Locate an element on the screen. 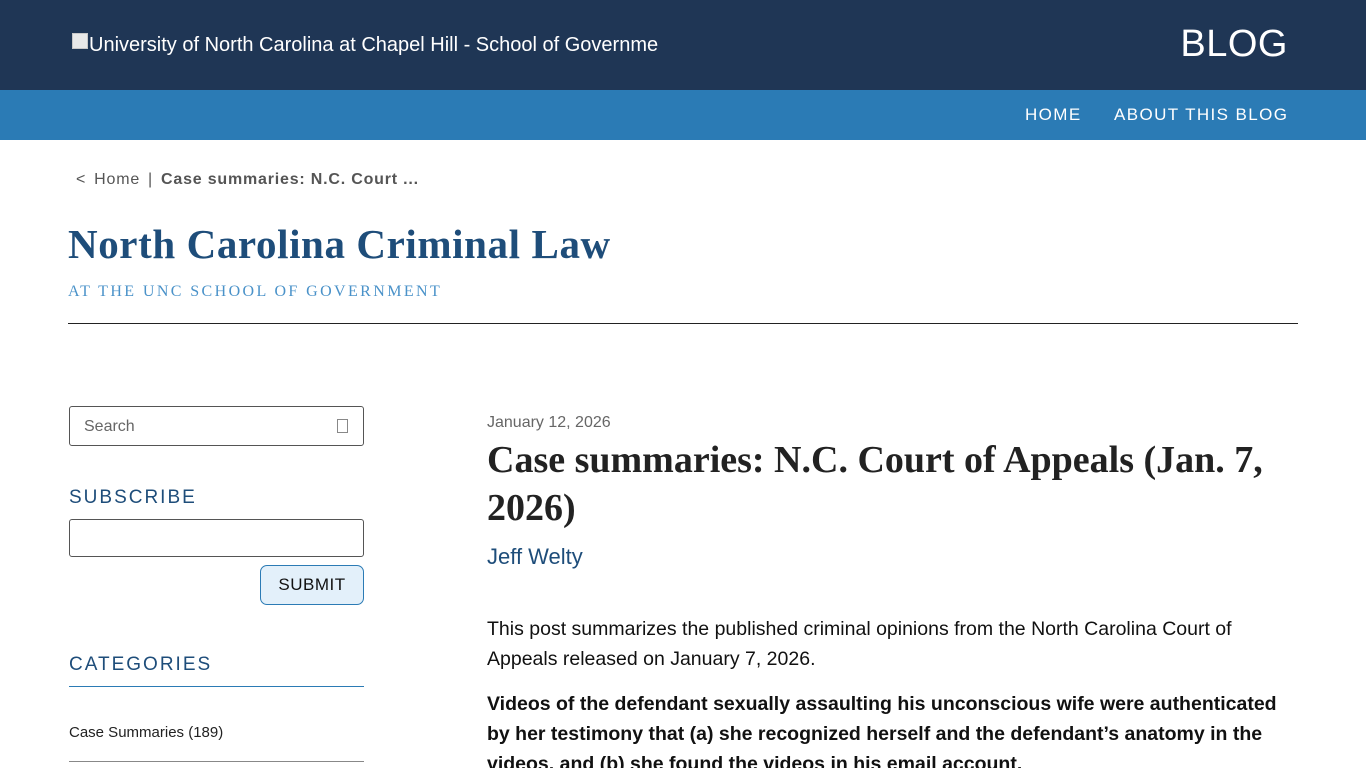 Image resolution: width=1366 pixels, height=768 pixels. categories-heading: CATEGORIES is located at coordinates (141, 664).